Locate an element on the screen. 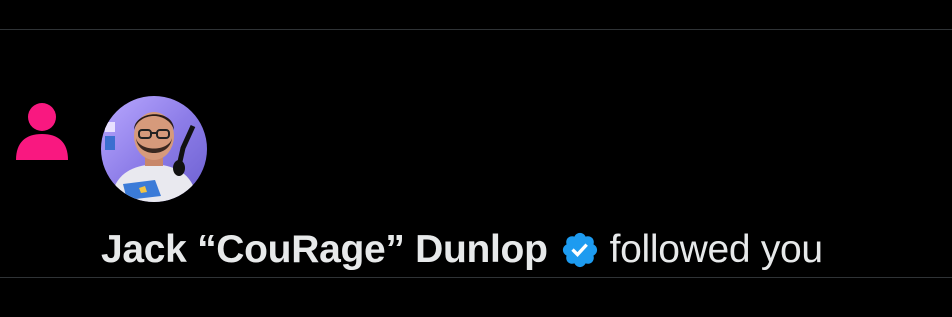 The image size is (952, 317). notification-text: Jack “CouRage” Dunlop followed you is located at coordinates (462, 250).